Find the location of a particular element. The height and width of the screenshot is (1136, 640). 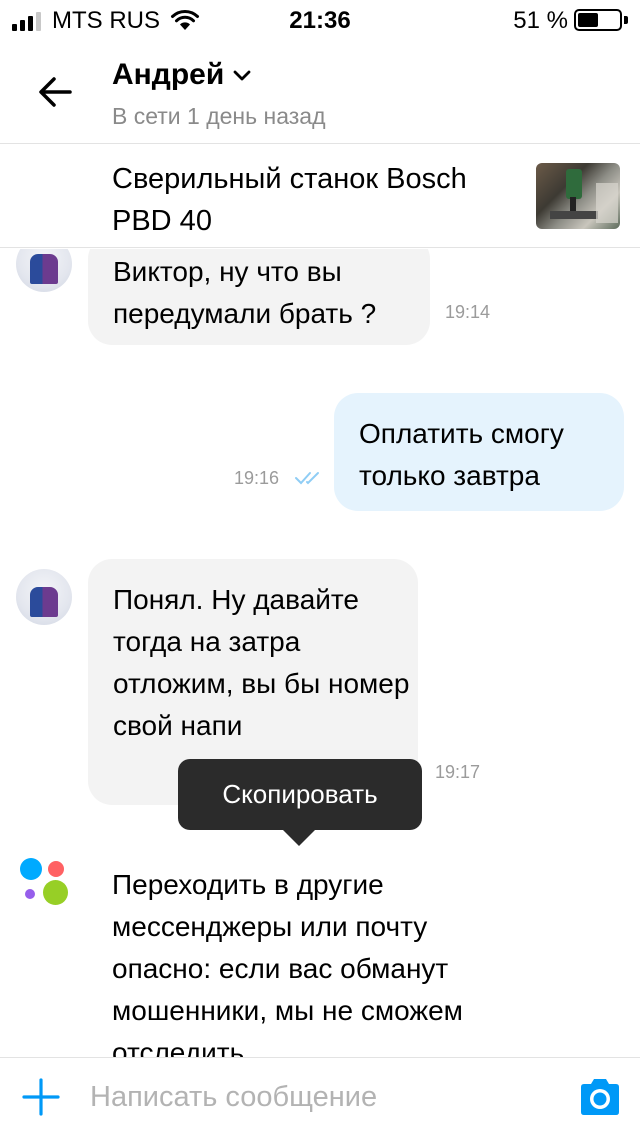

tooltip-arrow is located at coordinates (299, 837).